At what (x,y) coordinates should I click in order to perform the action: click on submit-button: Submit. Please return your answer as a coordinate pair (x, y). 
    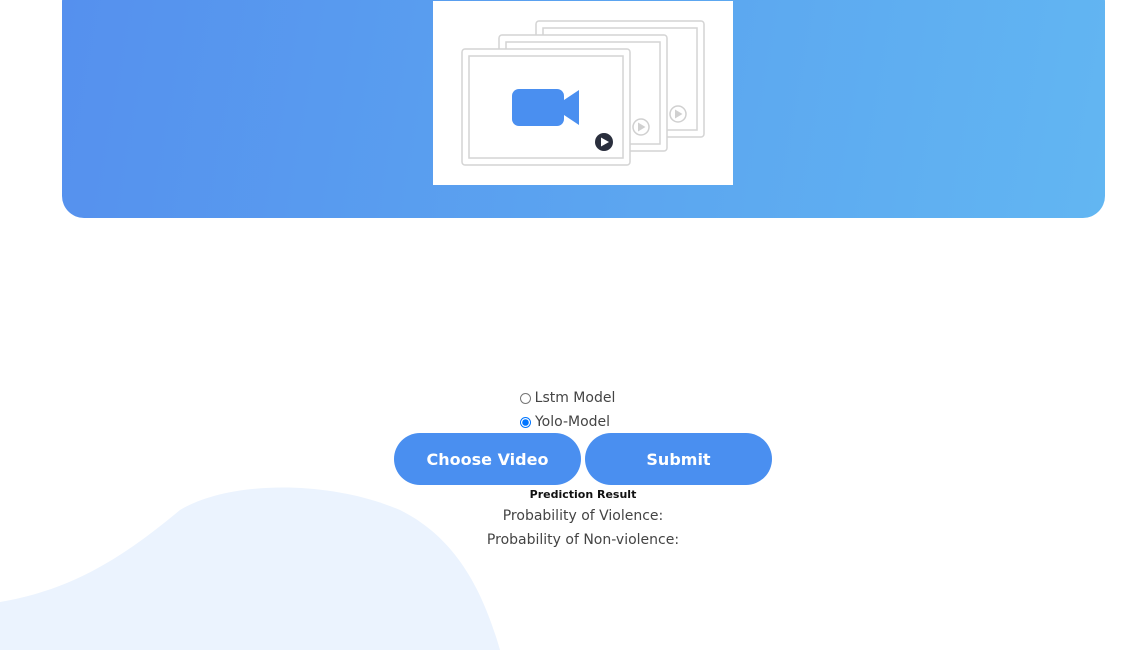
    Looking at the image, I should click on (678, 459).